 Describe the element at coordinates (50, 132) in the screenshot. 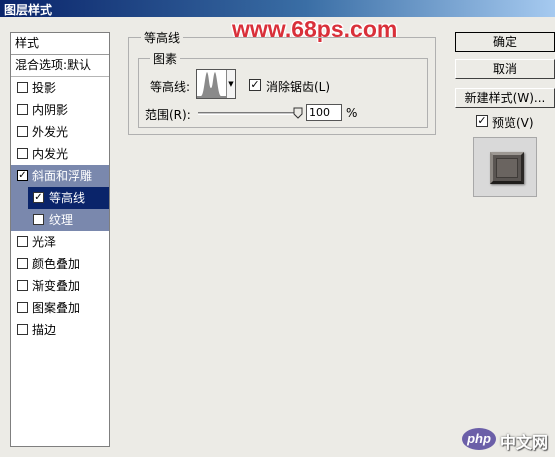

I see `style-item-label: 外发光` at that location.